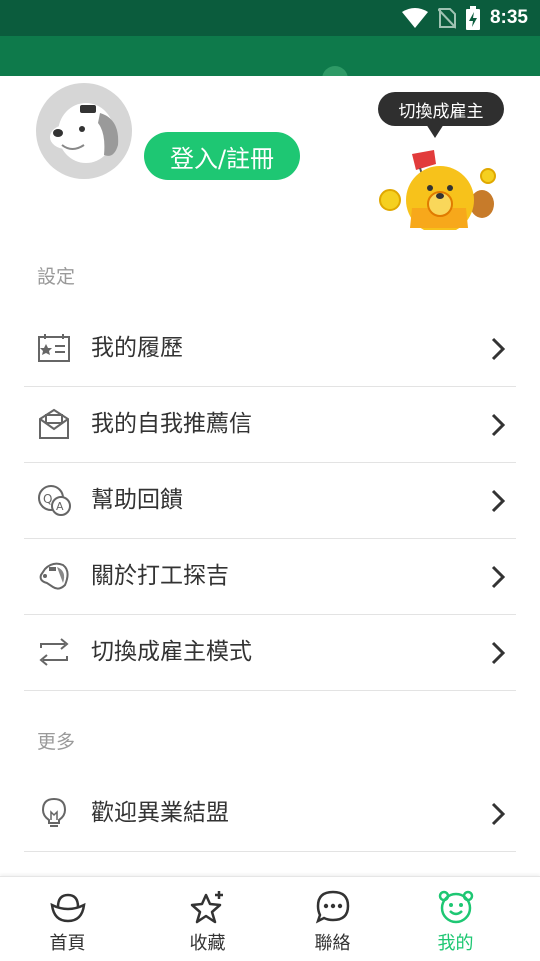 This screenshot has width=540, height=961. I want to click on menu-item-partnership: 歡迎異業結盟, so click(270, 814).